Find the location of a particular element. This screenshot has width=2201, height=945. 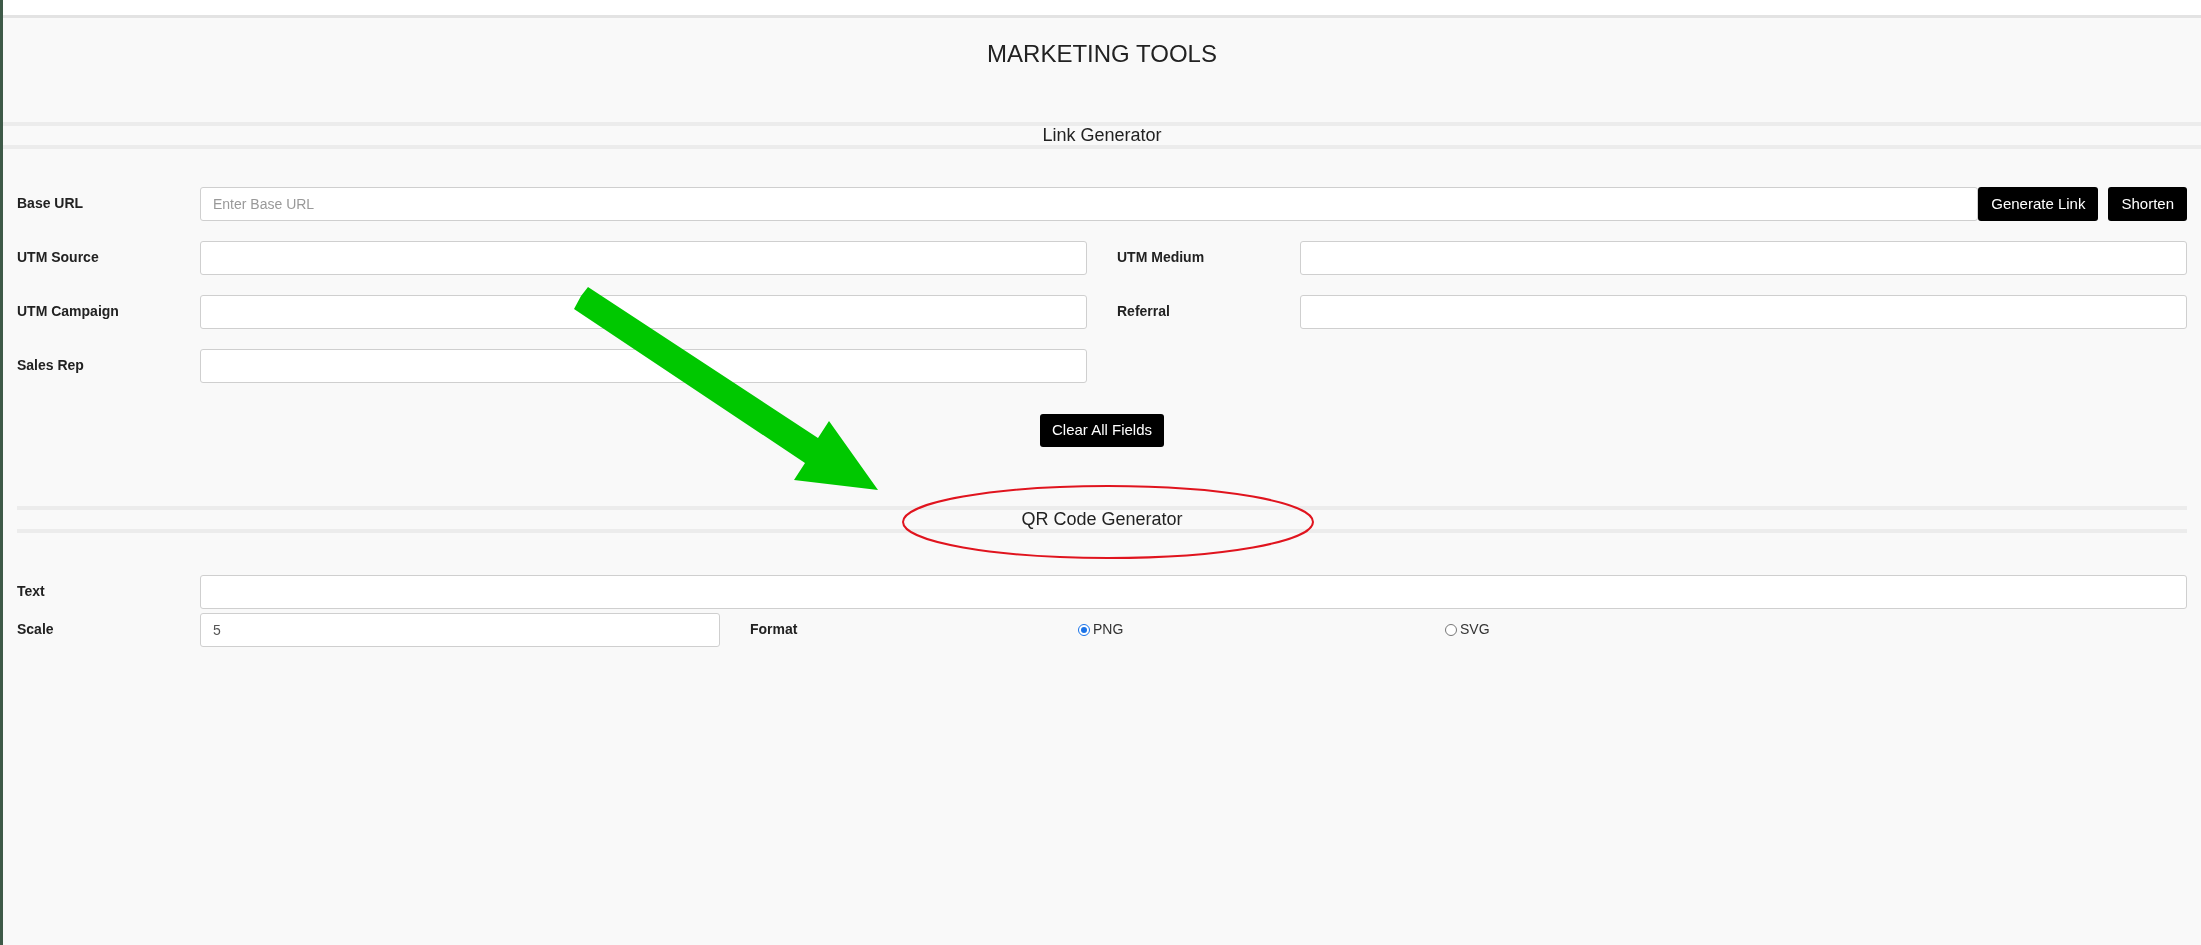

section-heading: QR Code Generator is located at coordinates (1102, 519).